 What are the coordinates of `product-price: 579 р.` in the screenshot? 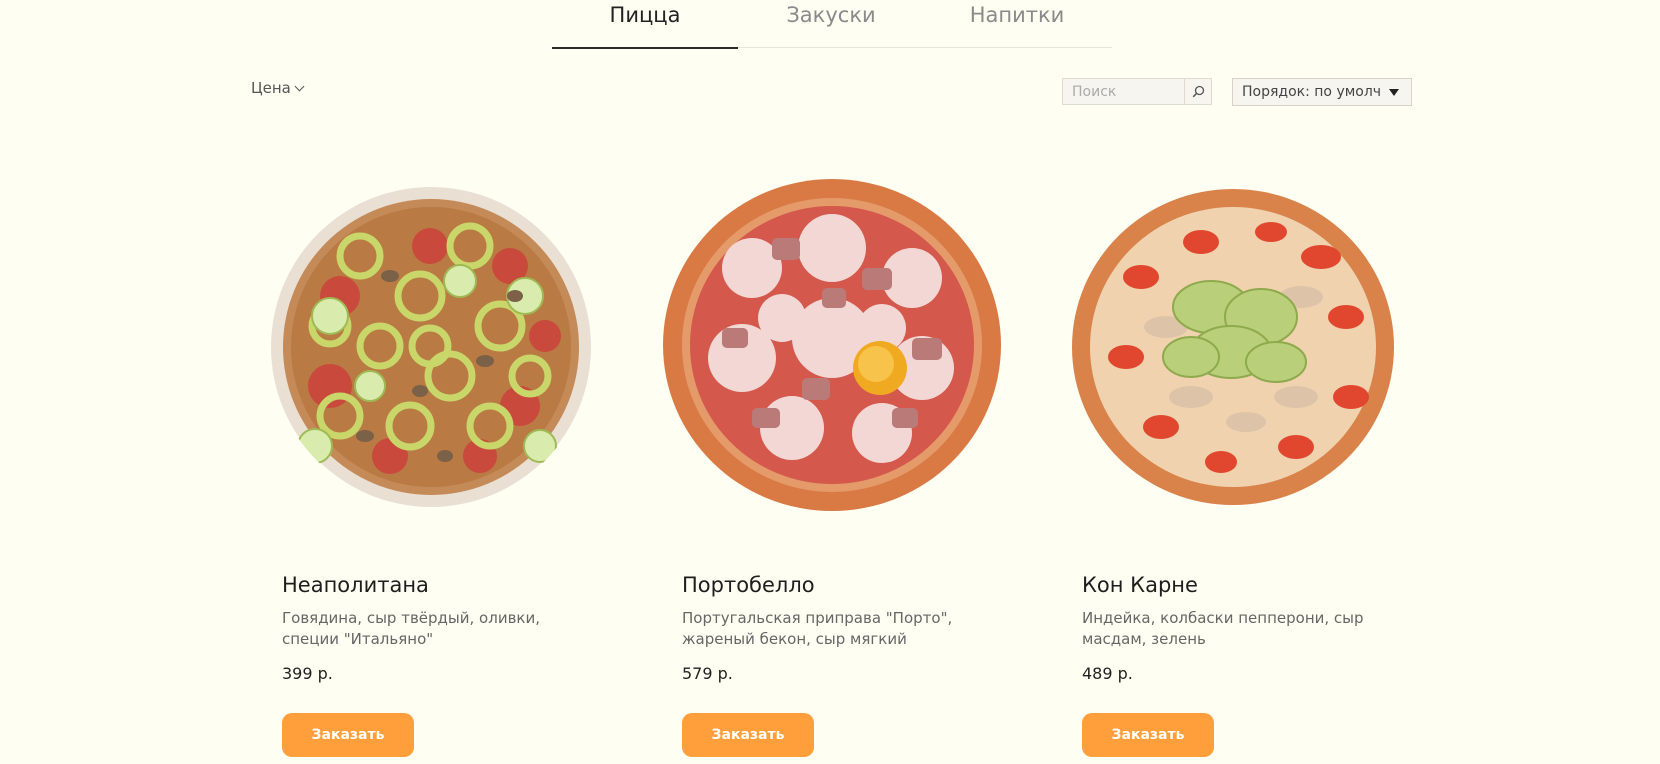 It's located at (707, 673).